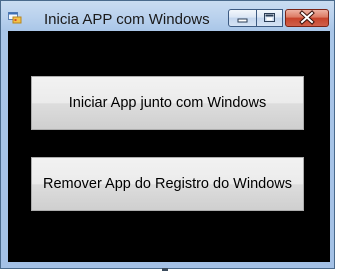 Image resolution: width=337 pixels, height=271 pixels. What do you see at coordinates (15, 17) in the screenshot?
I see `app-form-icon` at bounding box center [15, 17].